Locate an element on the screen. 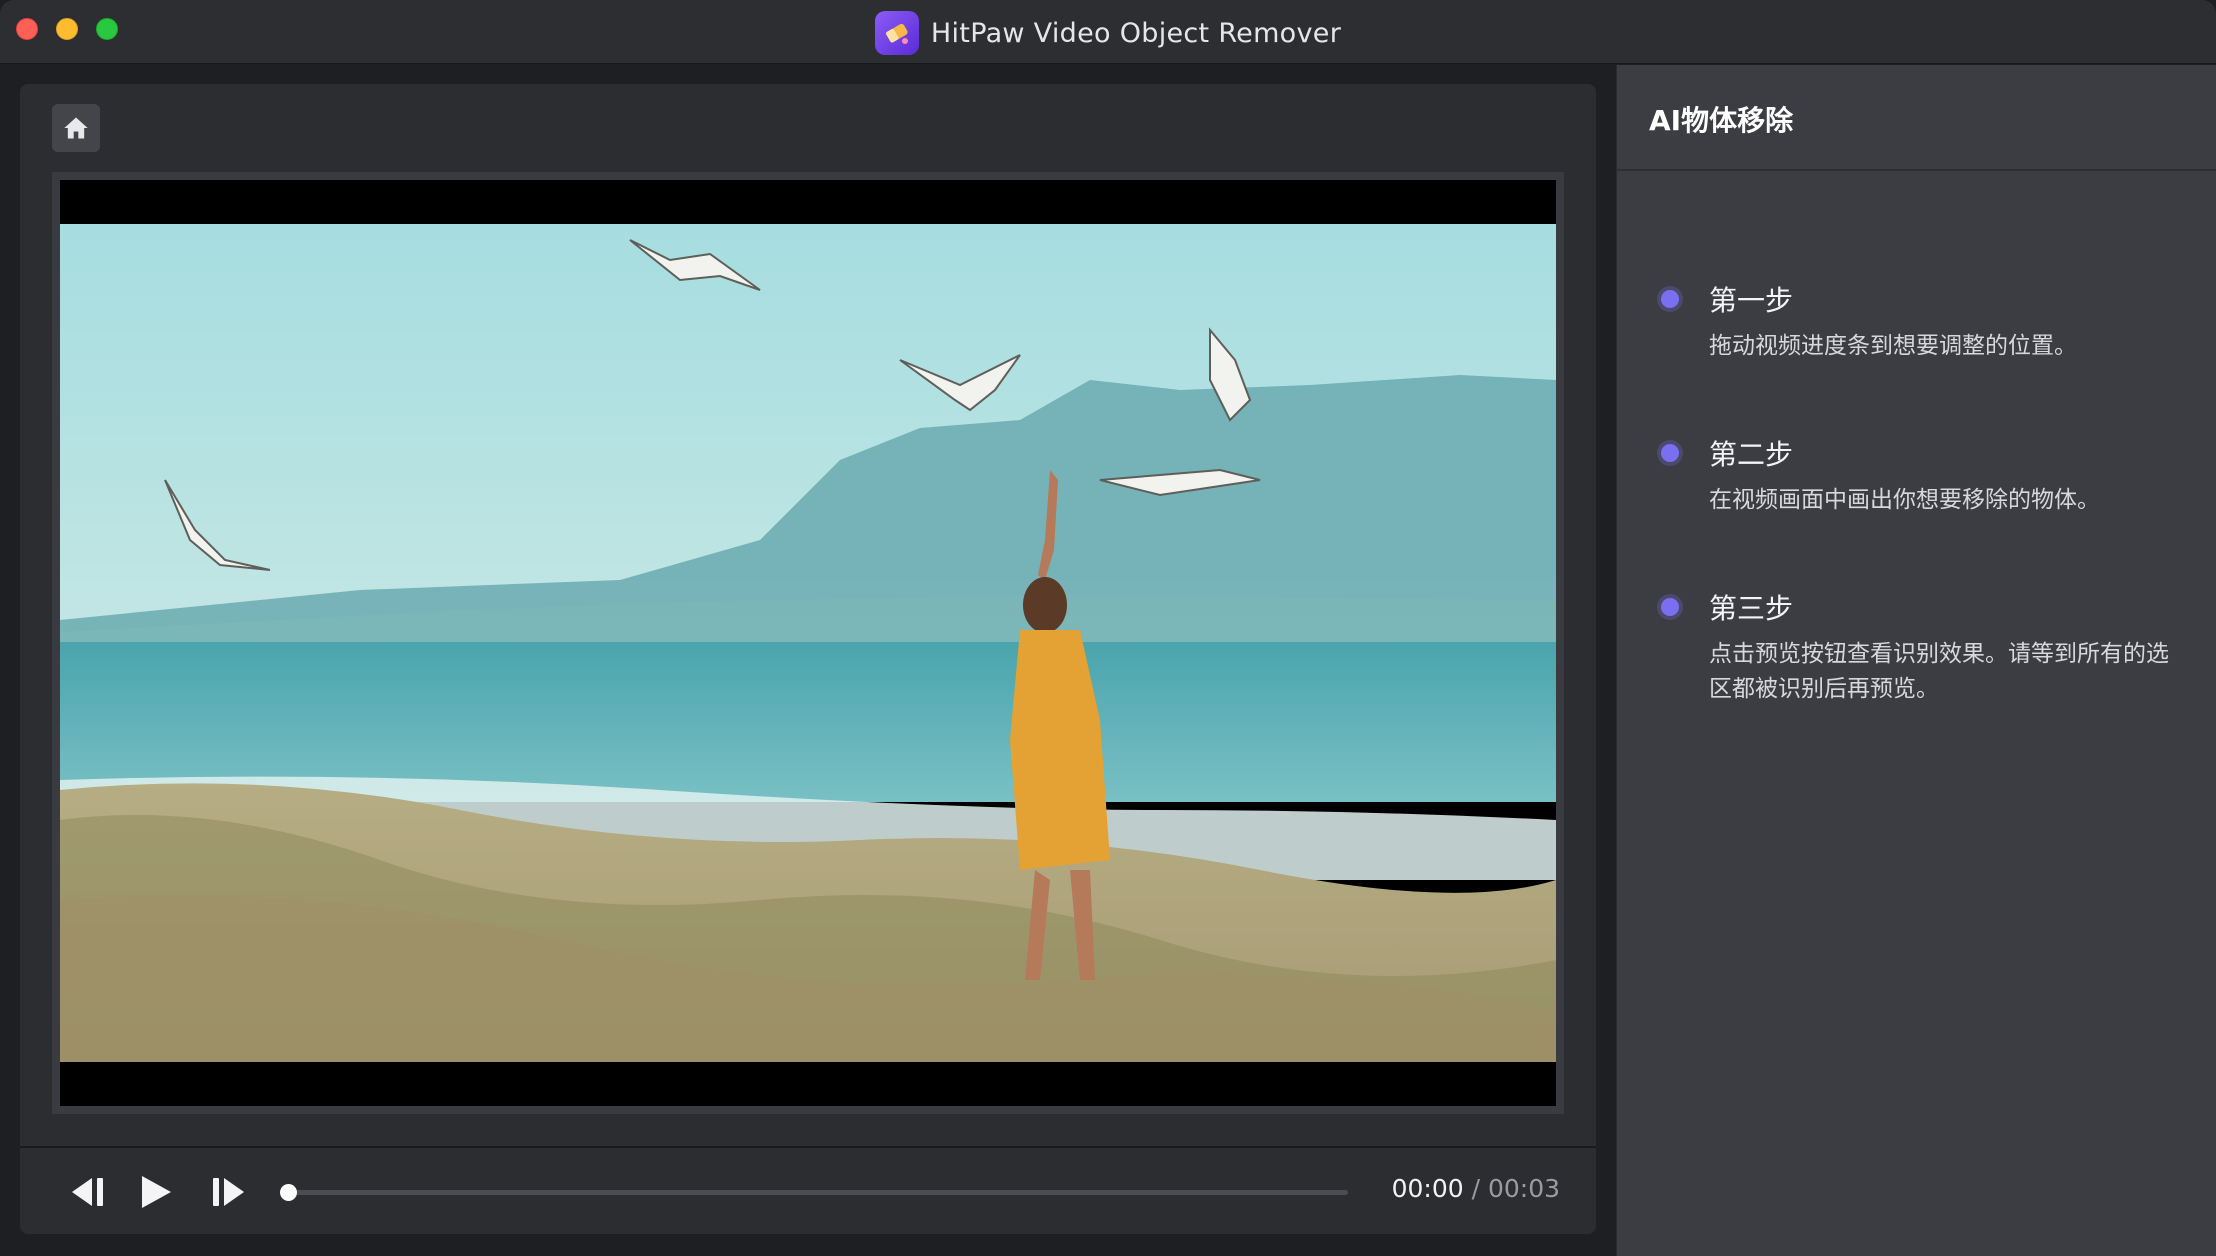 The image size is (2216, 1256). previous-frame-button is located at coordinates (88, 1192).